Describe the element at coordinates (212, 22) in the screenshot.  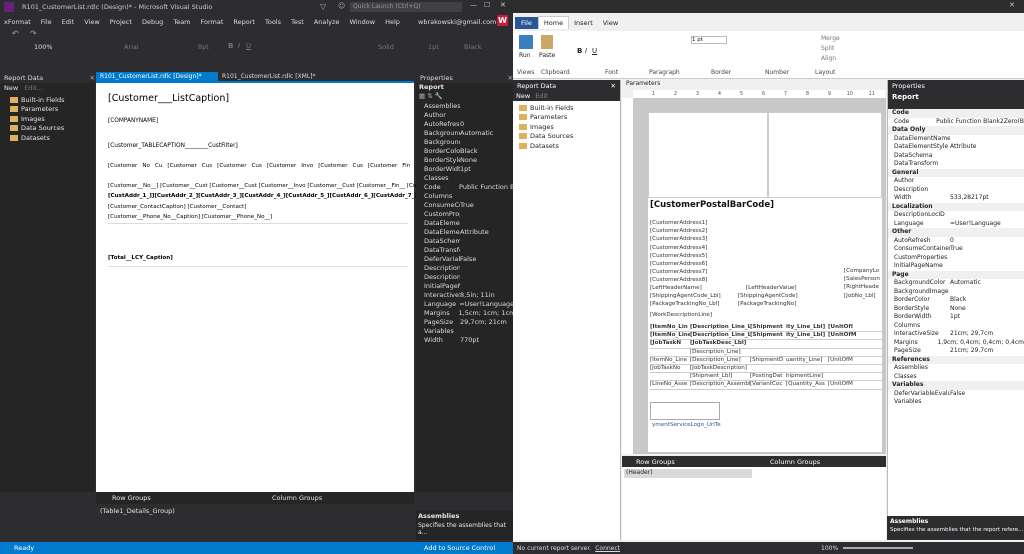
I see `menu-format: Format` at that location.